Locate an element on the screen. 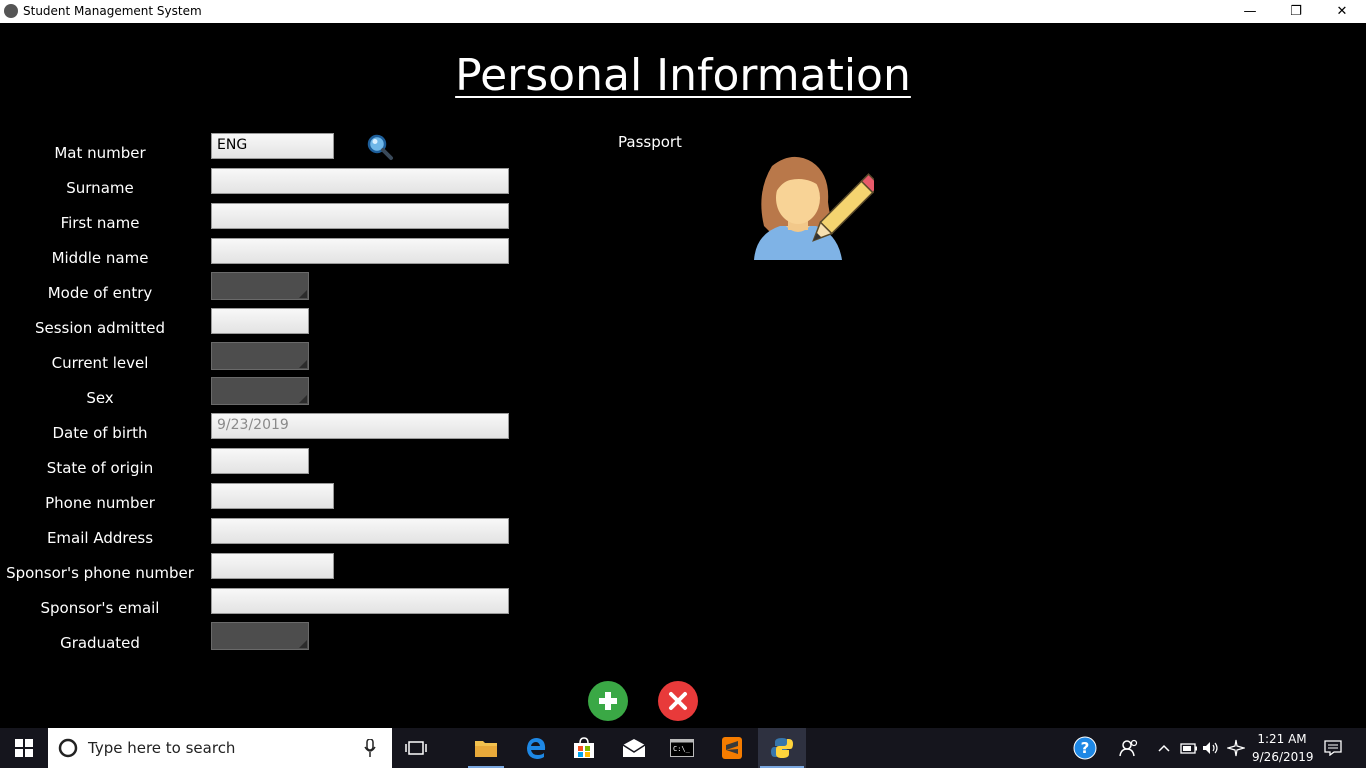 This screenshot has width=1366, height=768. svg-text: C:\_ is located at coordinates (682, 749).